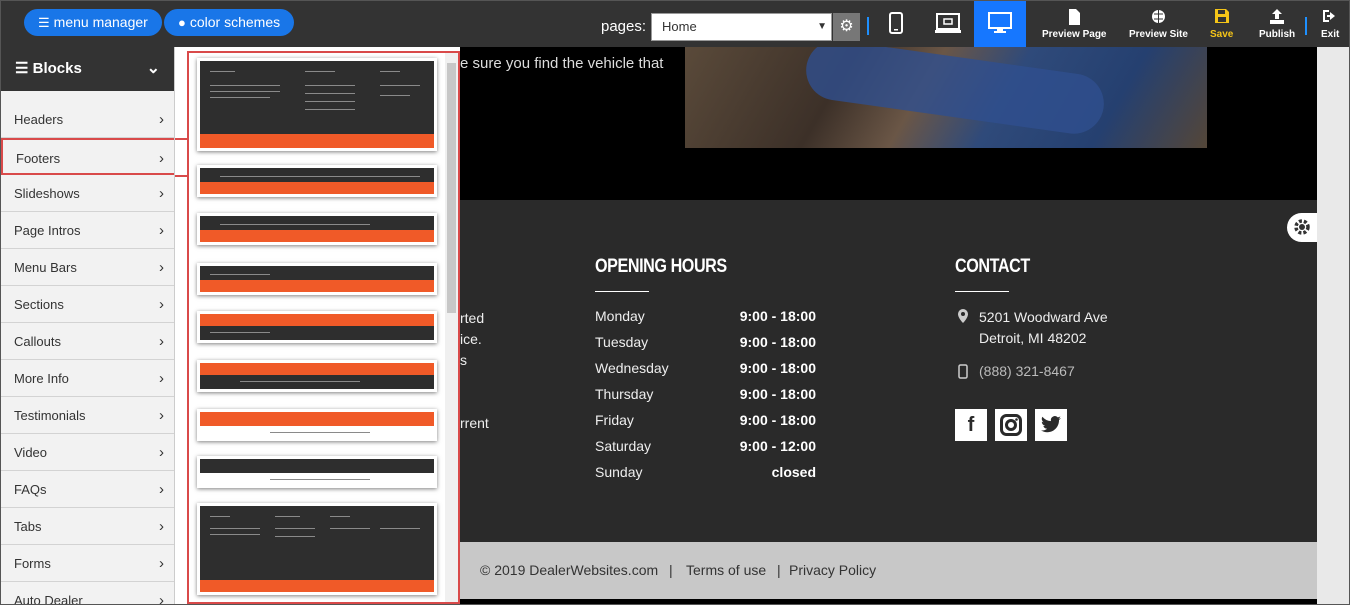 This screenshot has width=1350, height=605. Describe the element at coordinates (87, 489) in the screenshot. I see `sidebar-item-faqs: FAQs ›` at that location.